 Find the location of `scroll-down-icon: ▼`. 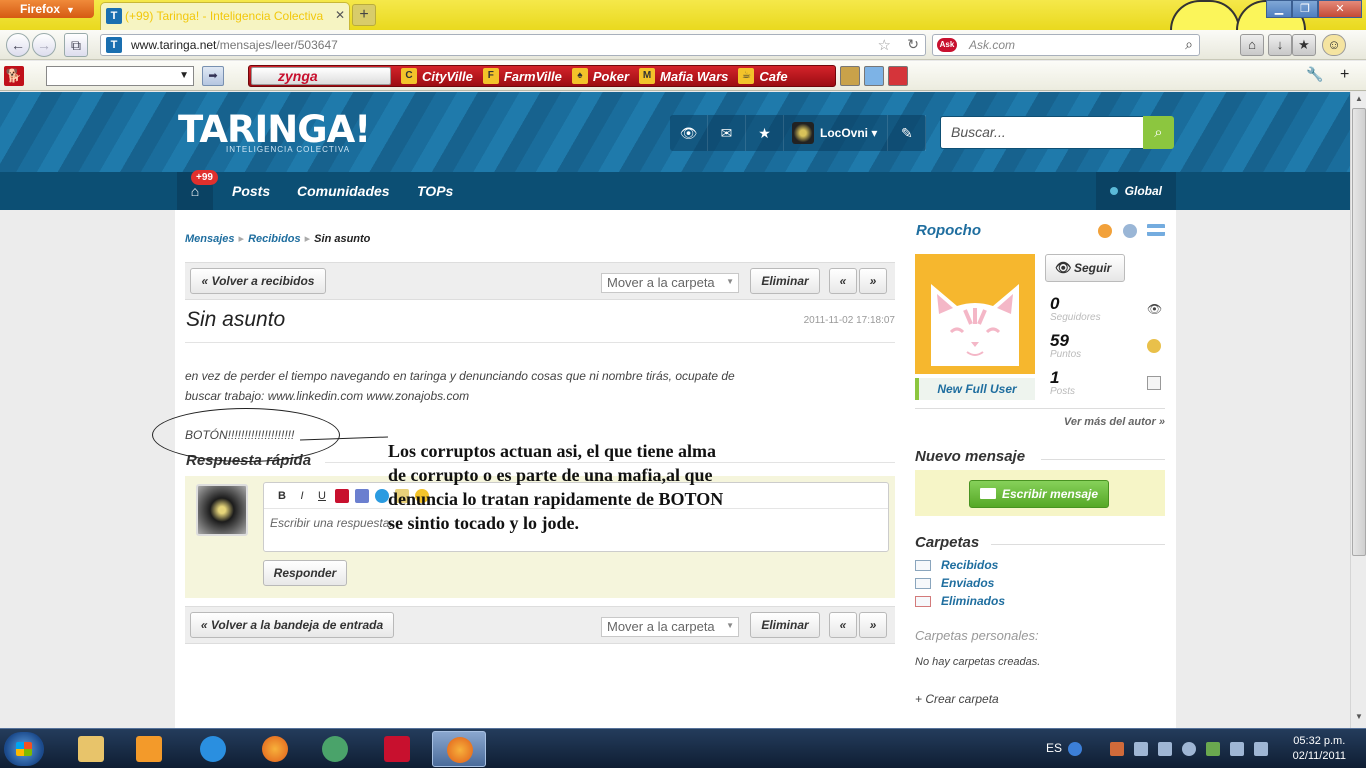

scroll-down-icon: ▼ is located at coordinates (1358, 719).